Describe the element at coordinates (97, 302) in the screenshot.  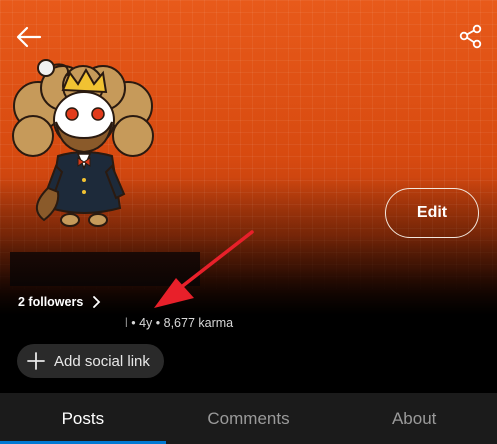
I see `chevron-right-icon` at that location.